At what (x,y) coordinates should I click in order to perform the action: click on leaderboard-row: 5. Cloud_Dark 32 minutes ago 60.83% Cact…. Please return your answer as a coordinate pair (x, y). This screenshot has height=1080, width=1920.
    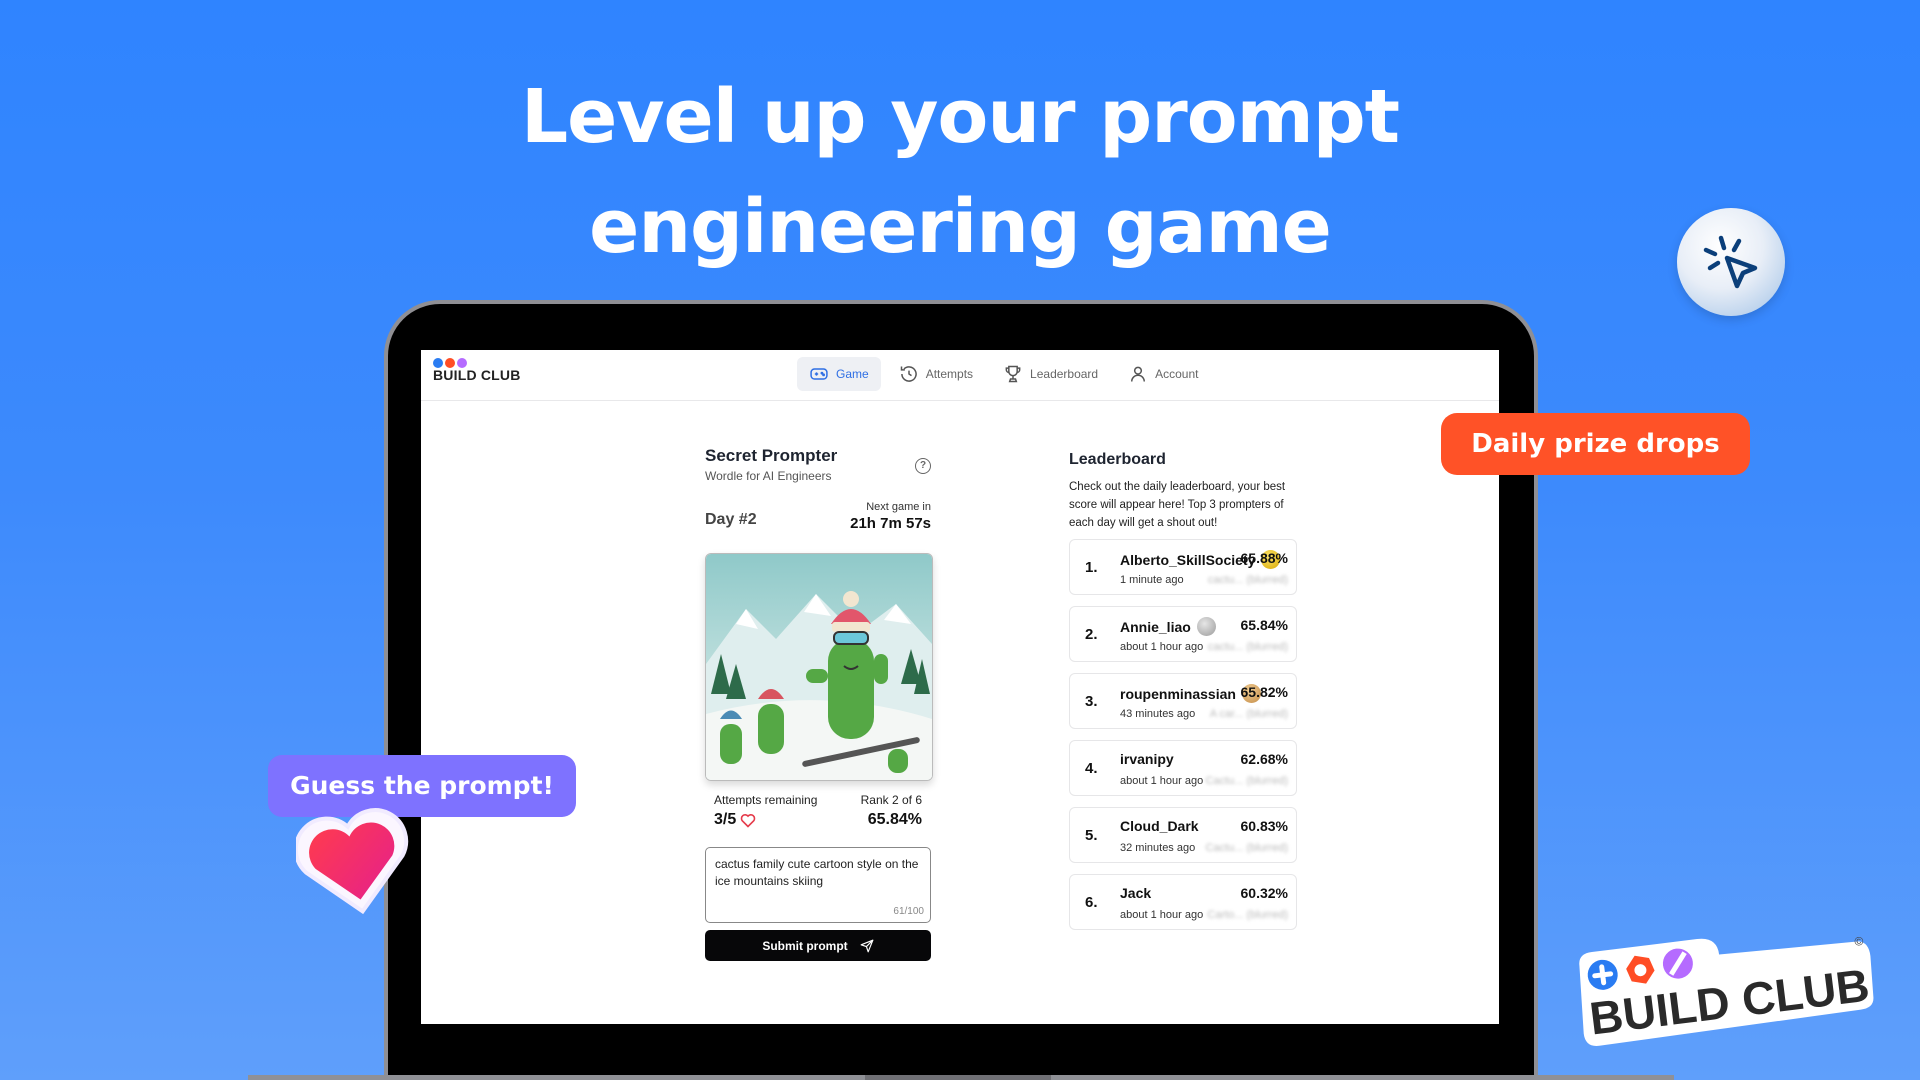
    Looking at the image, I should click on (1183, 835).